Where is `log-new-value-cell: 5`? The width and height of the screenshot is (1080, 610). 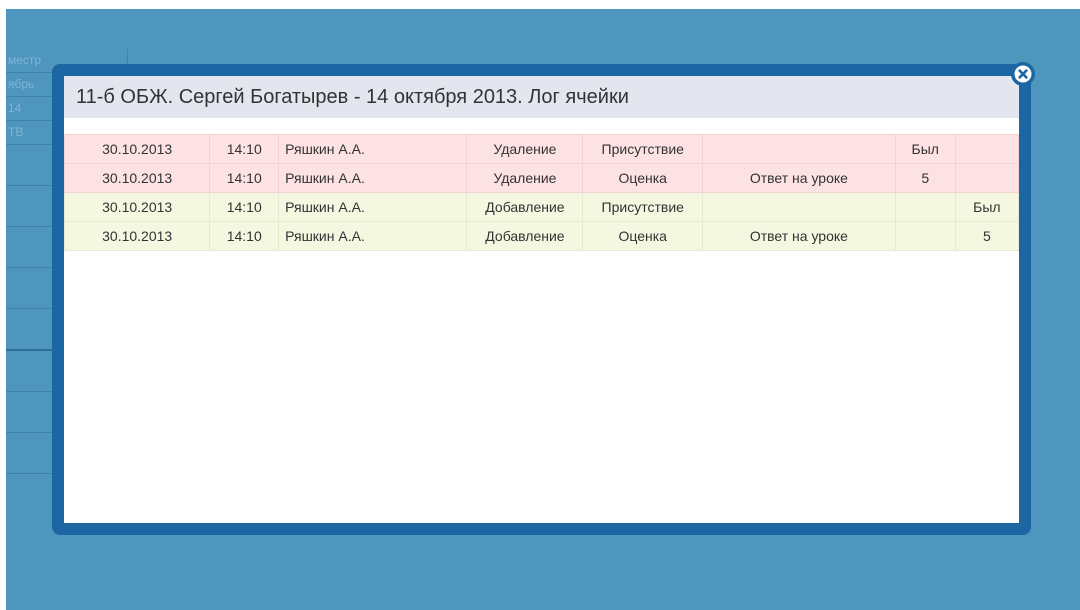
log-new-value-cell: 5 is located at coordinates (986, 236).